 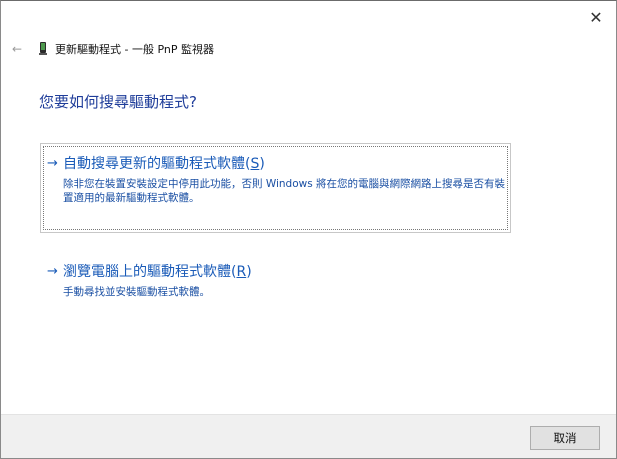 I want to click on monitor-device-icon, so click(x=43, y=49).